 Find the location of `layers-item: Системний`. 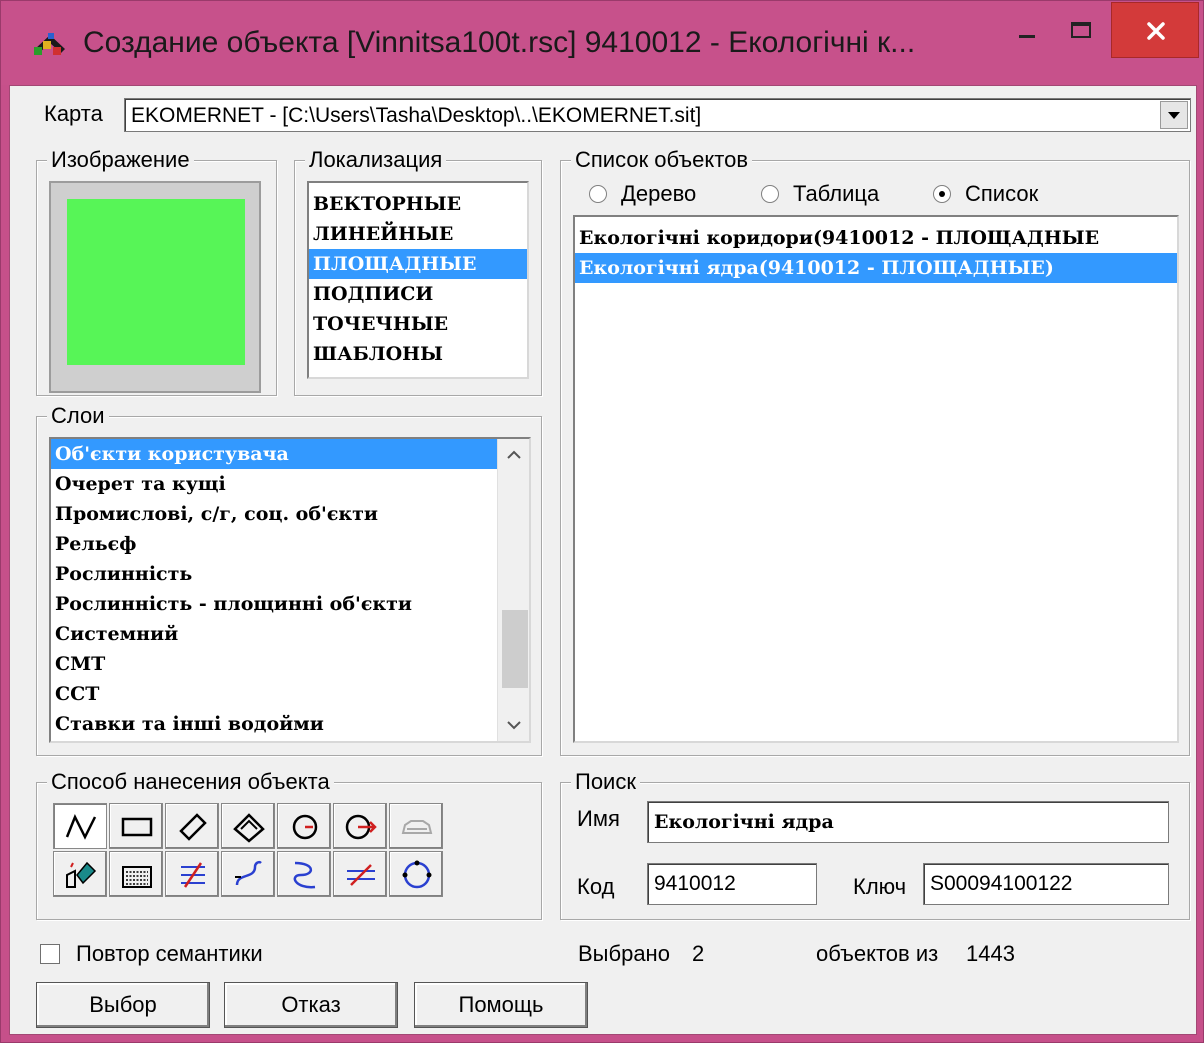

layers-item: Системний is located at coordinates (290, 634).